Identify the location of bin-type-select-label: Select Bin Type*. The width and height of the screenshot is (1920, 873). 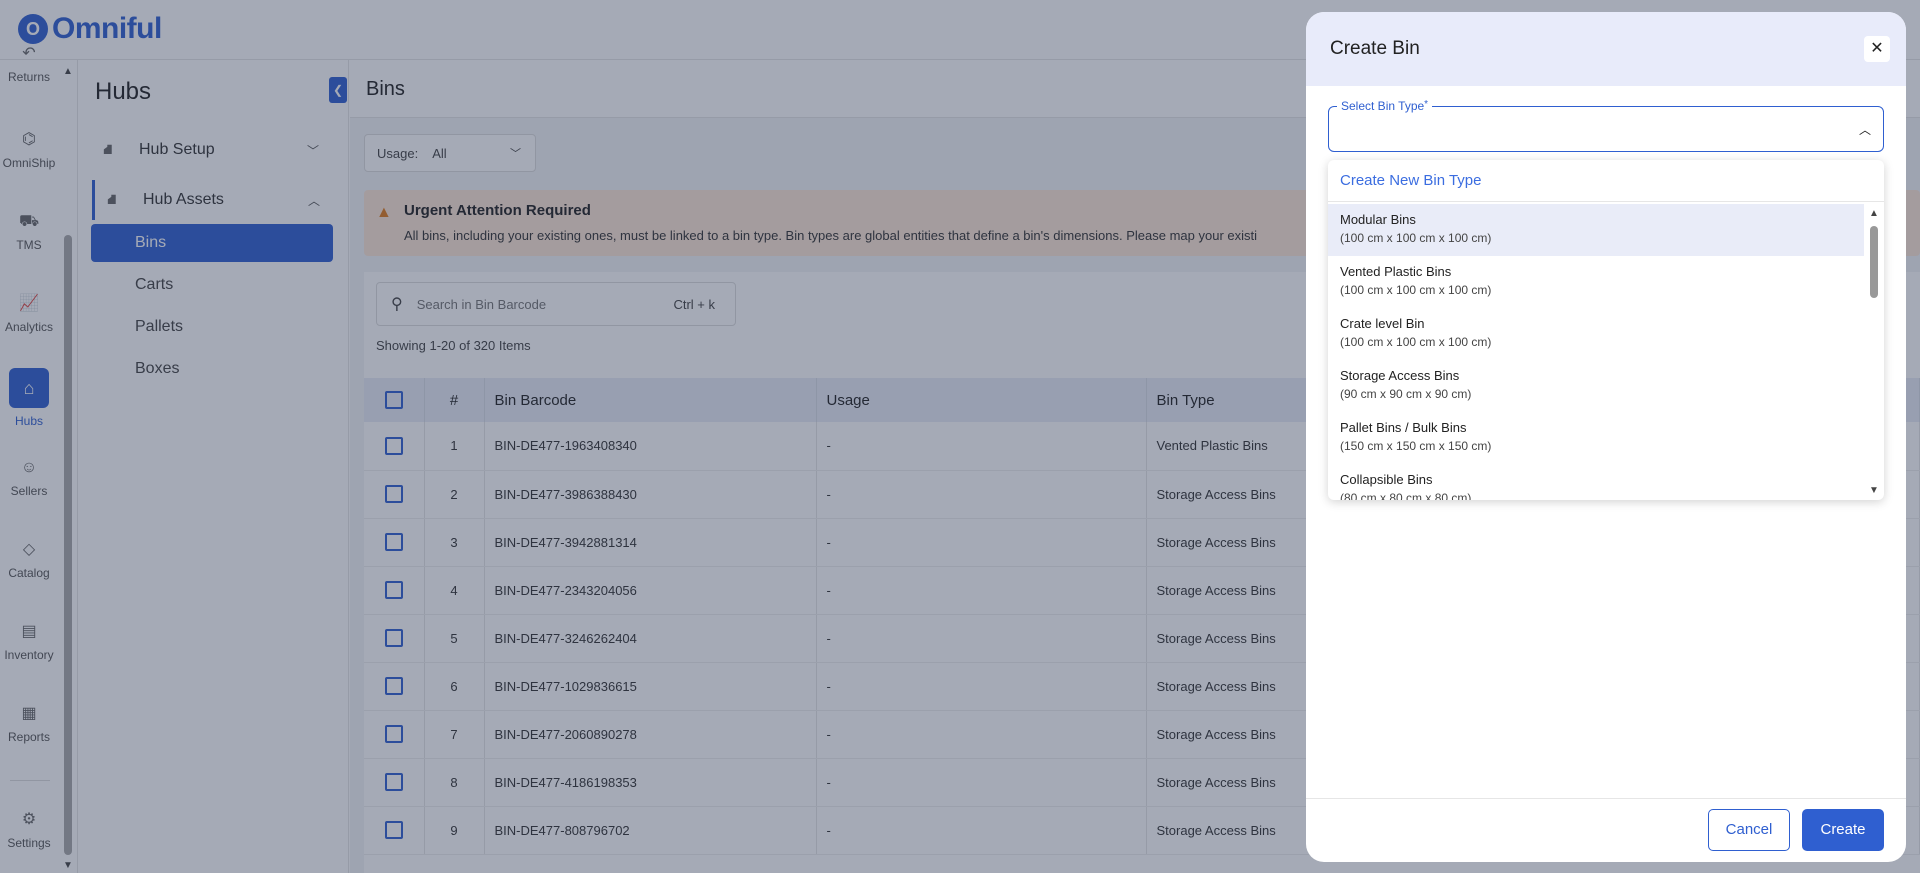
(1385, 106).